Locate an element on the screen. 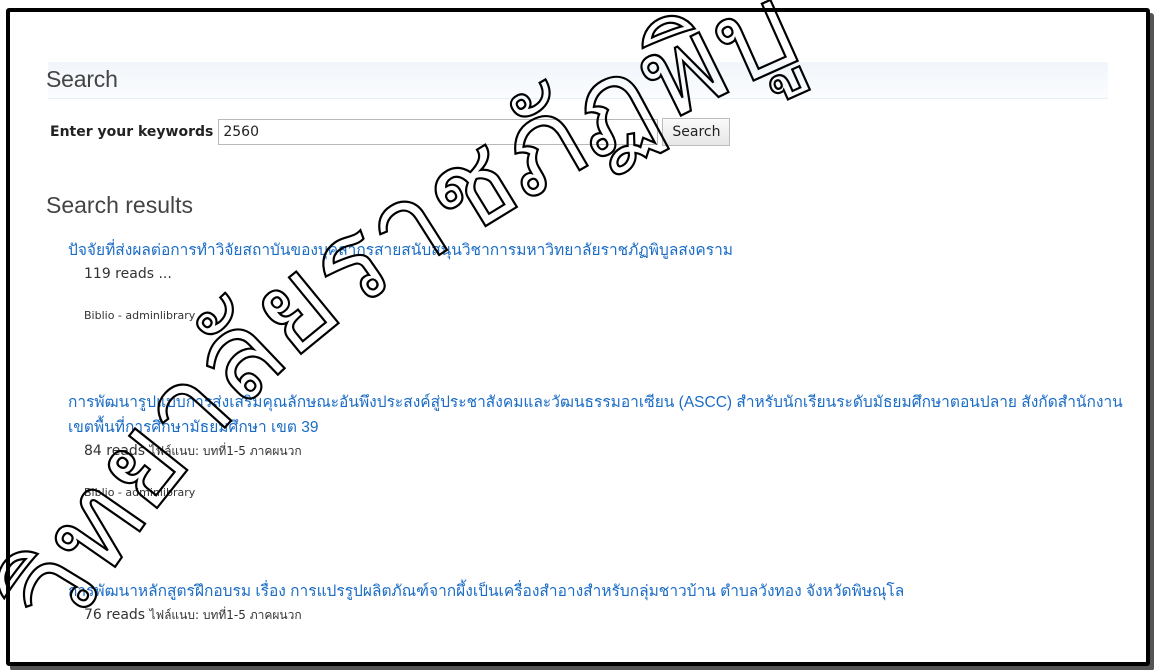  result-reads: 84 reads is located at coordinates (115, 451).